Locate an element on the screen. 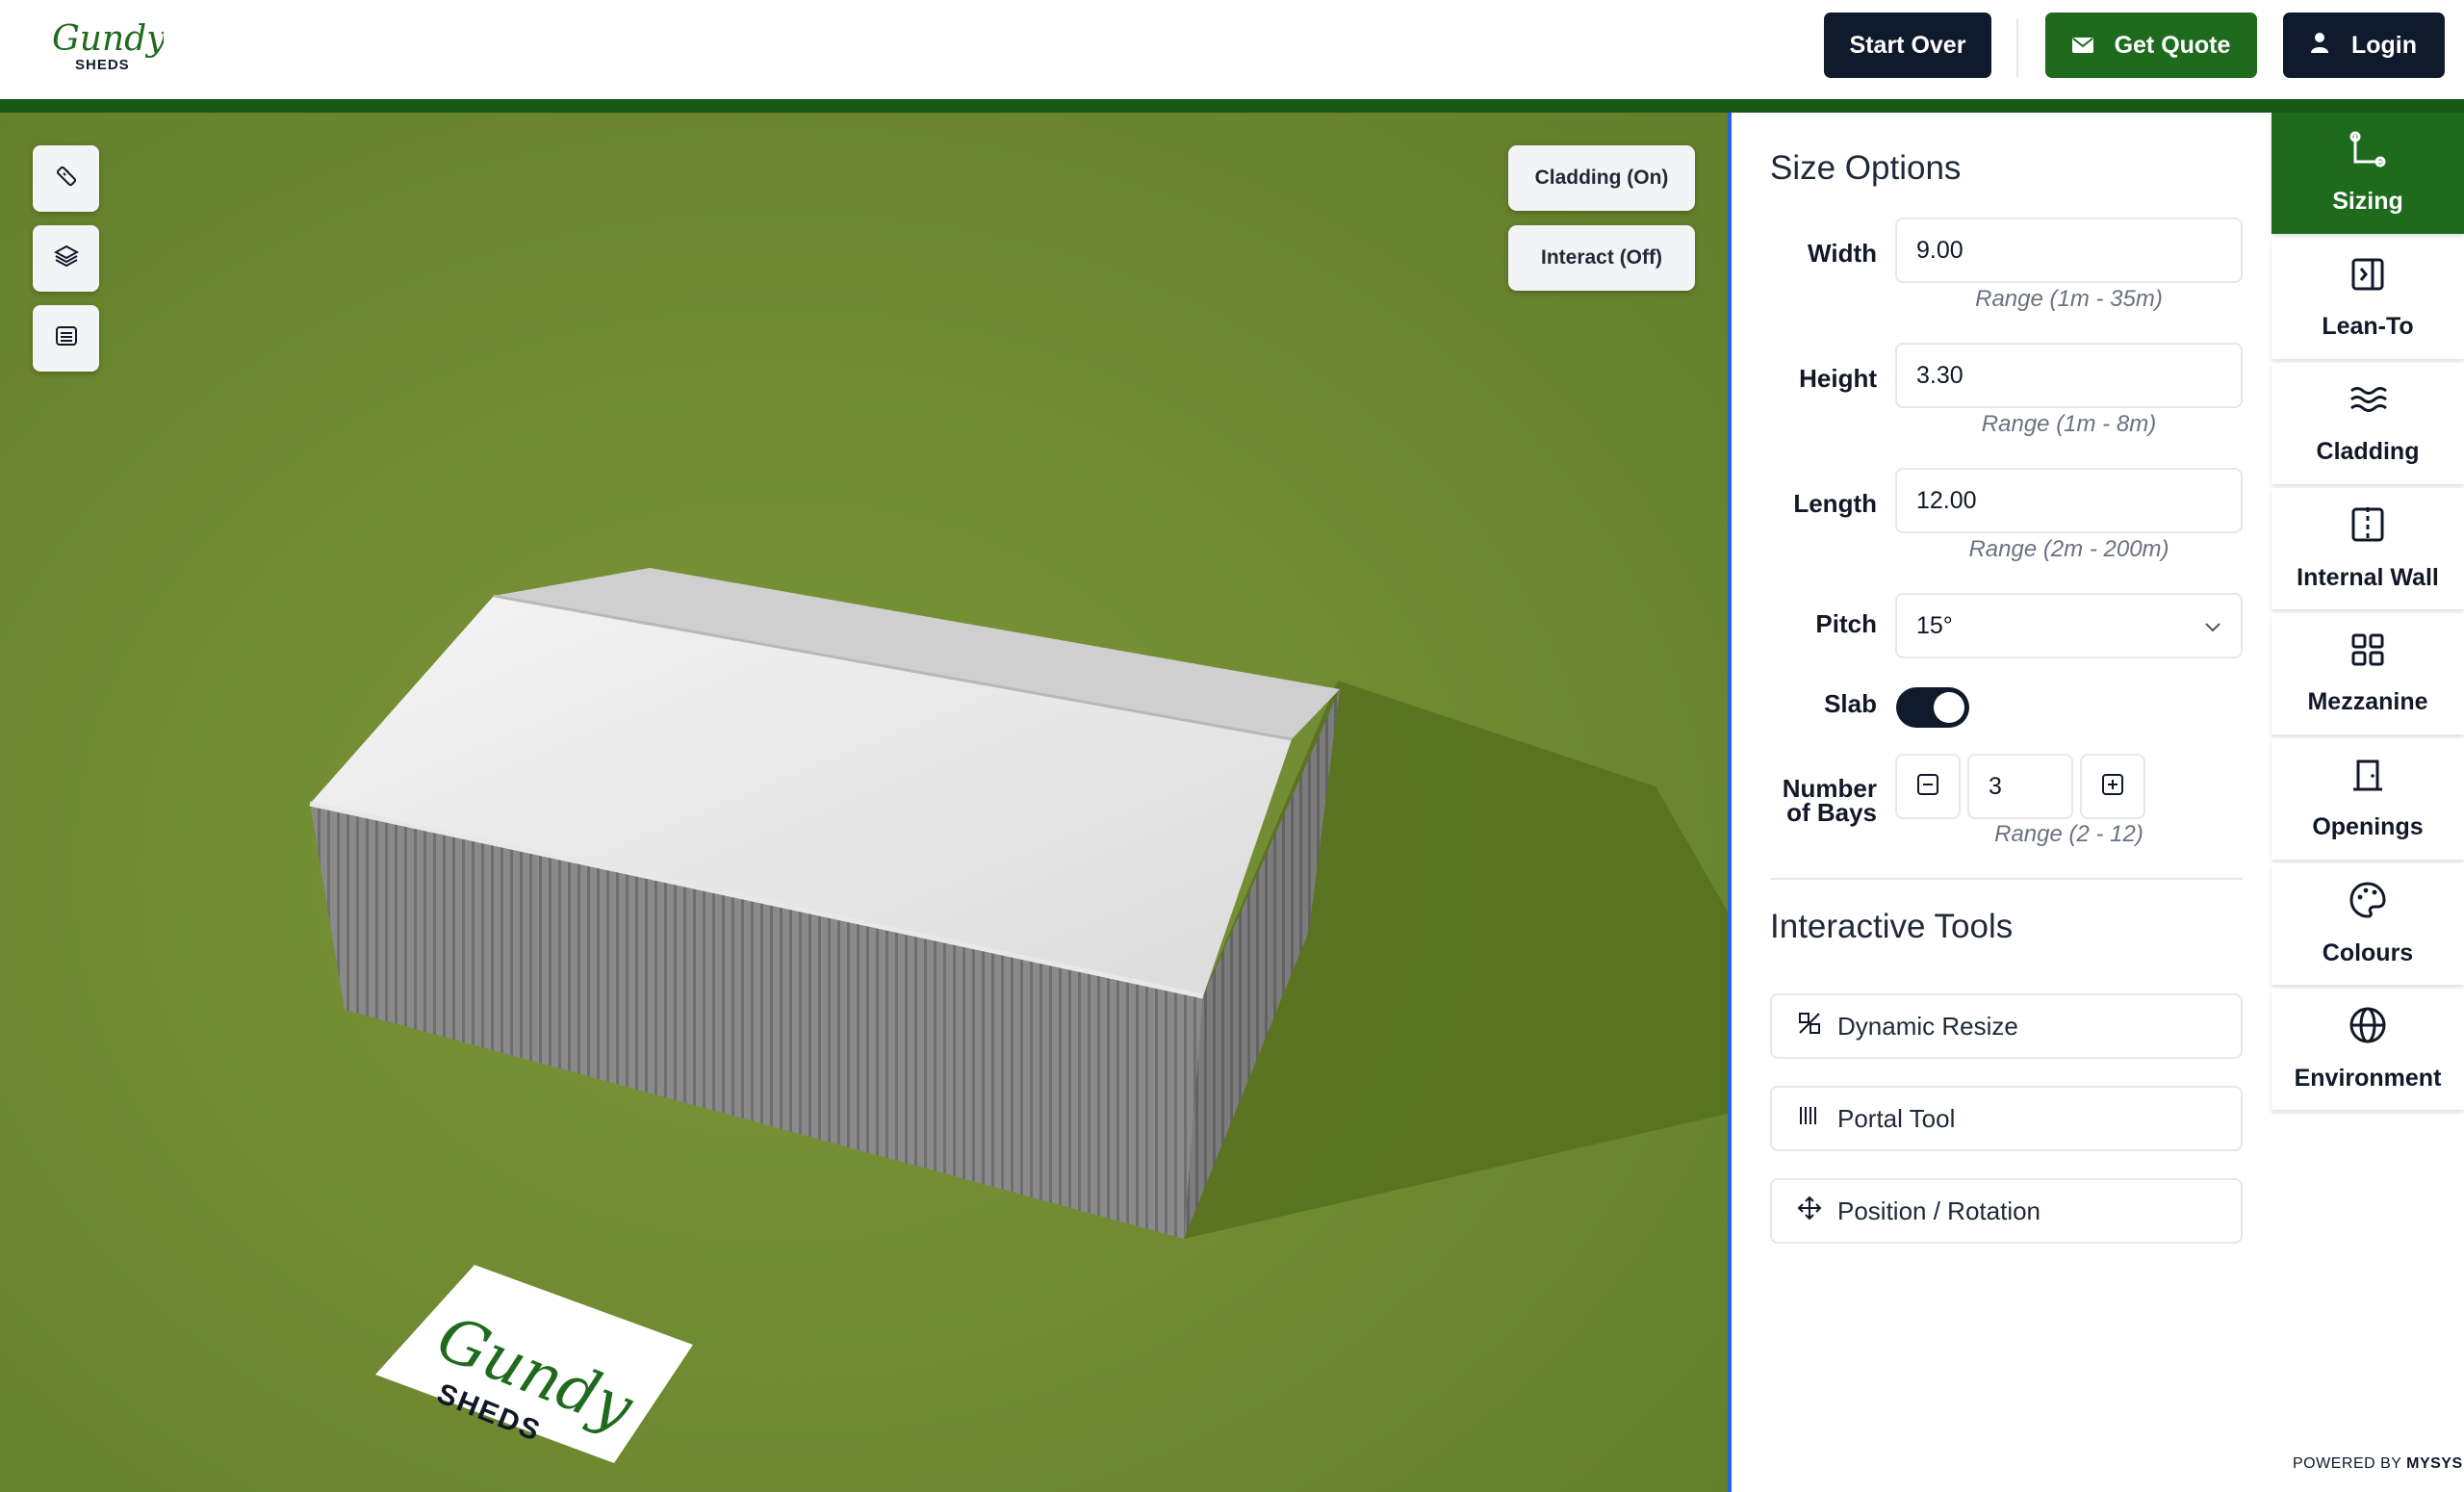 This screenshot has width=2464, height=1492. app-header: Gundy SHEDS Start Over Get Quote Login is located at coordinates (1232, 49).